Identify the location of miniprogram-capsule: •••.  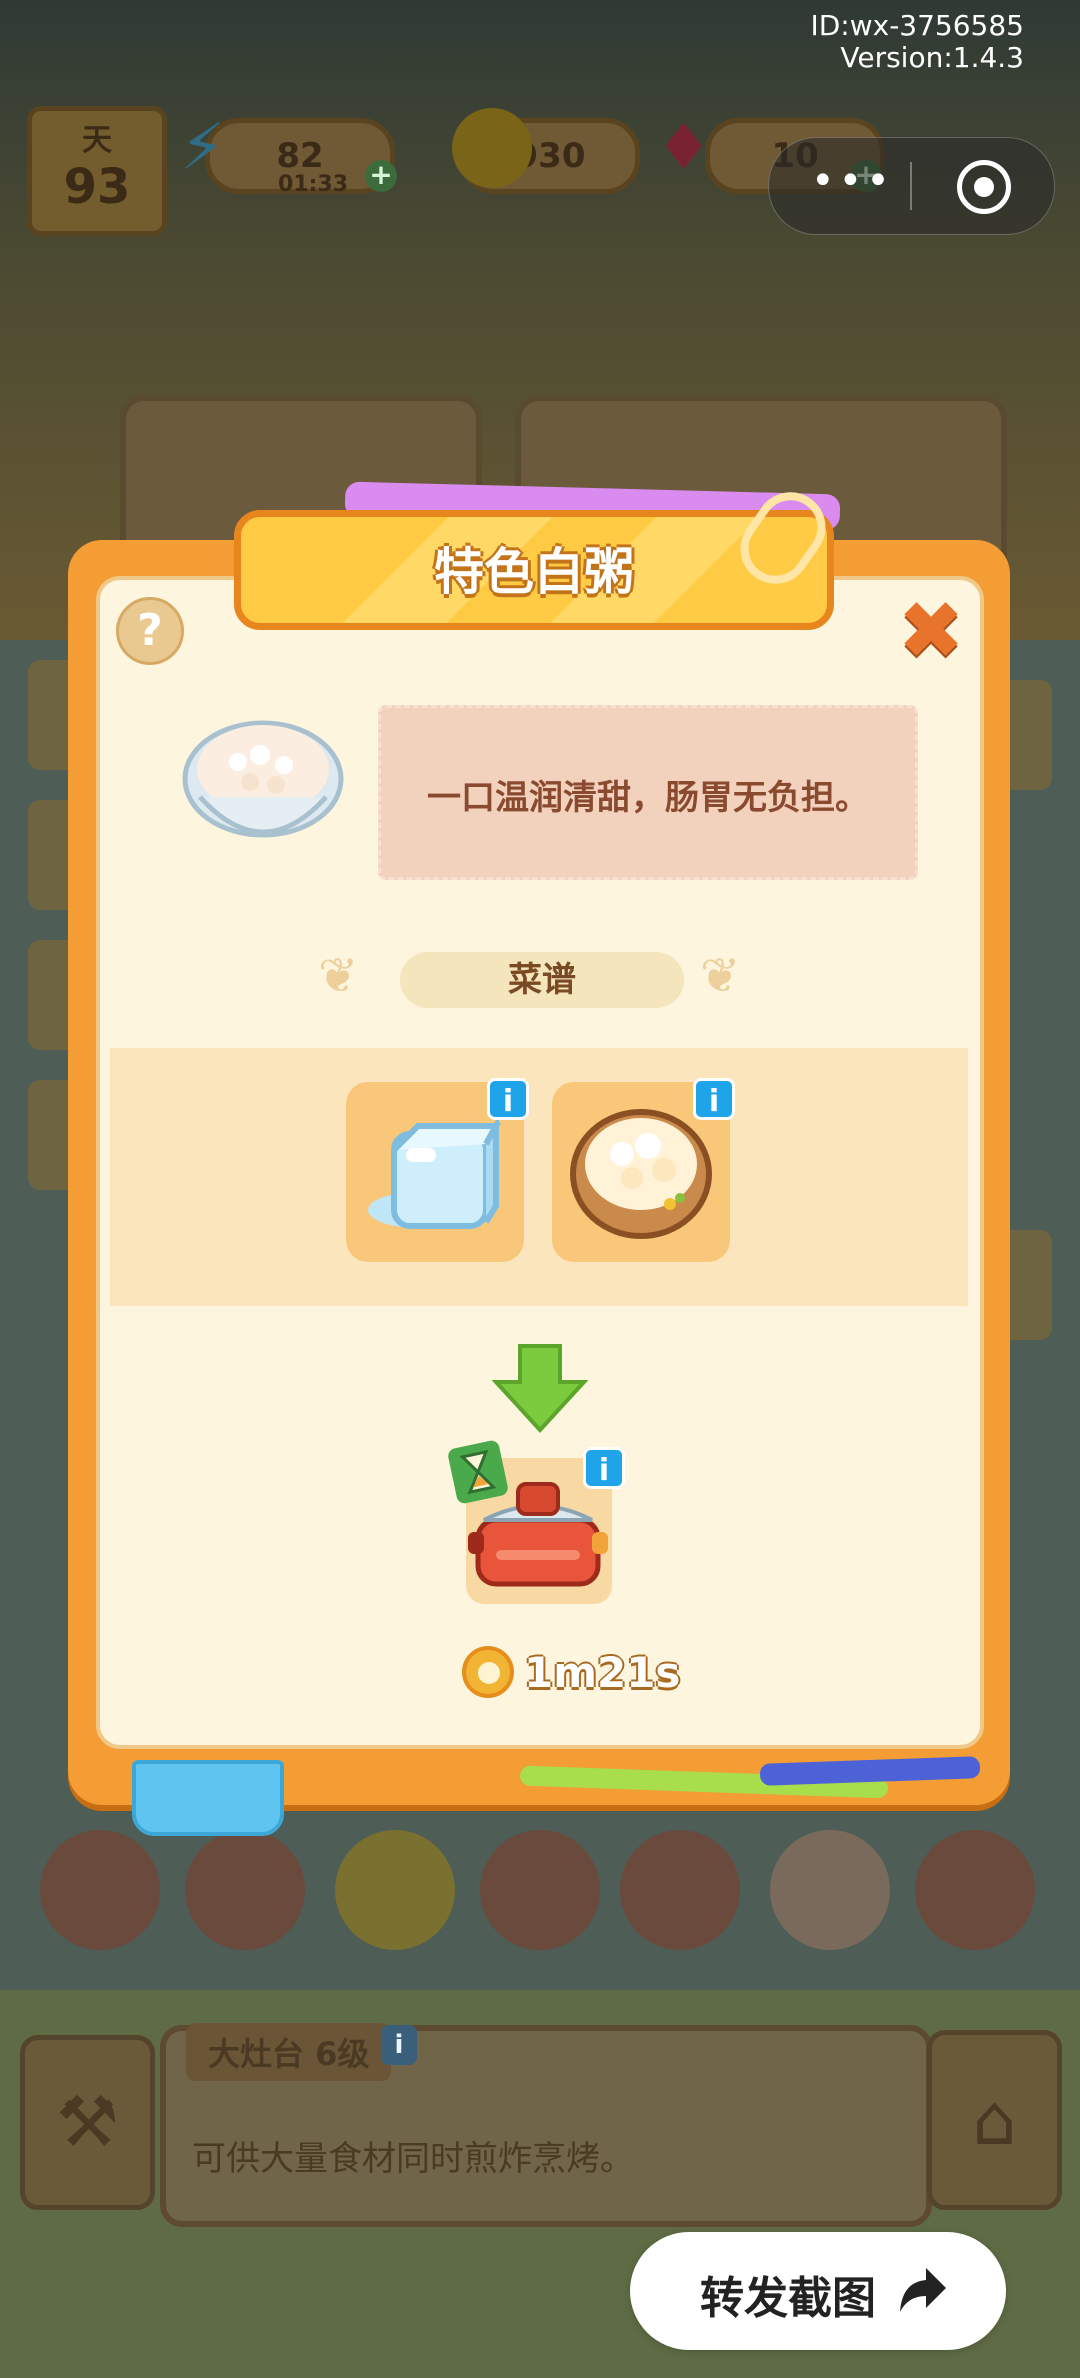
(911, 186).